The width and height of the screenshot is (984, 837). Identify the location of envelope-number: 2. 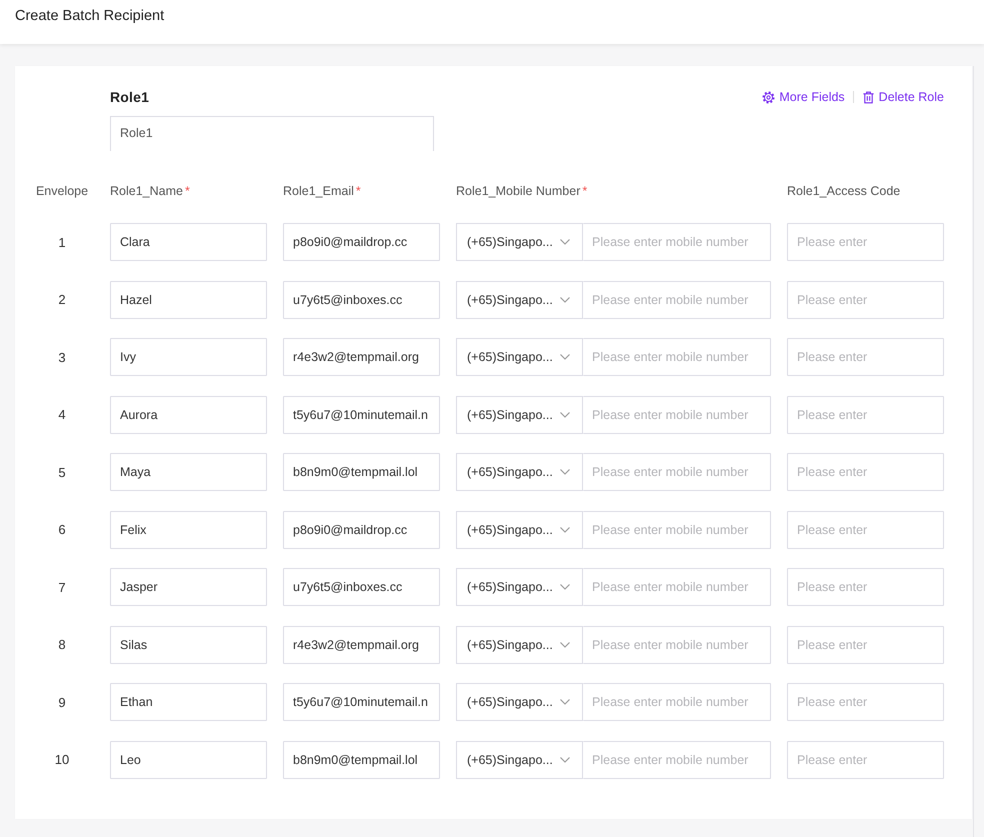
(62, 299).